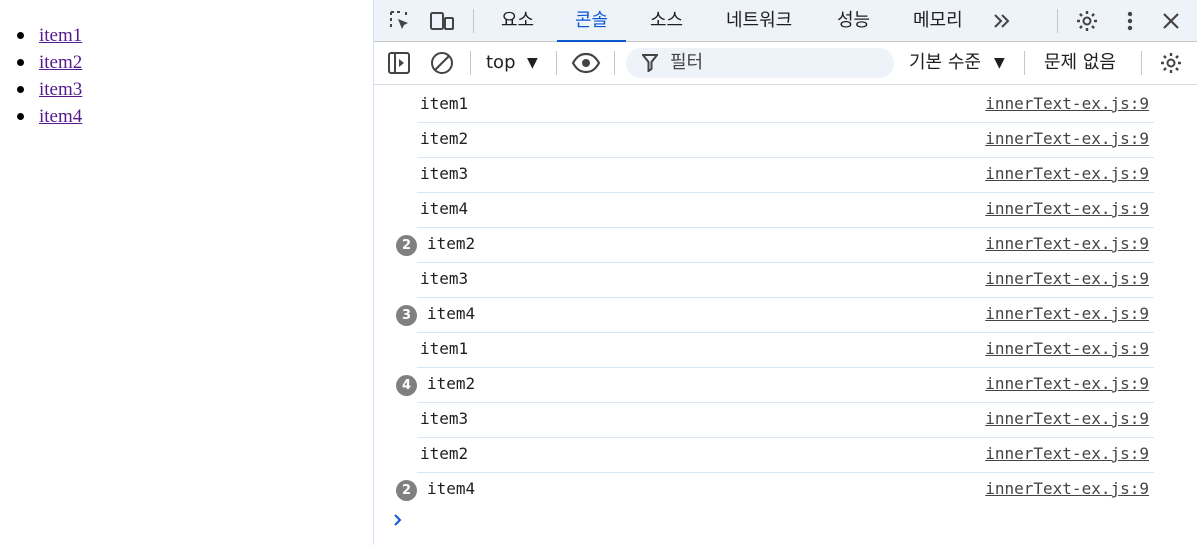 The height and width of the screenshot is (545, 1197). I want to click on filter-icon, so click(650, 65).